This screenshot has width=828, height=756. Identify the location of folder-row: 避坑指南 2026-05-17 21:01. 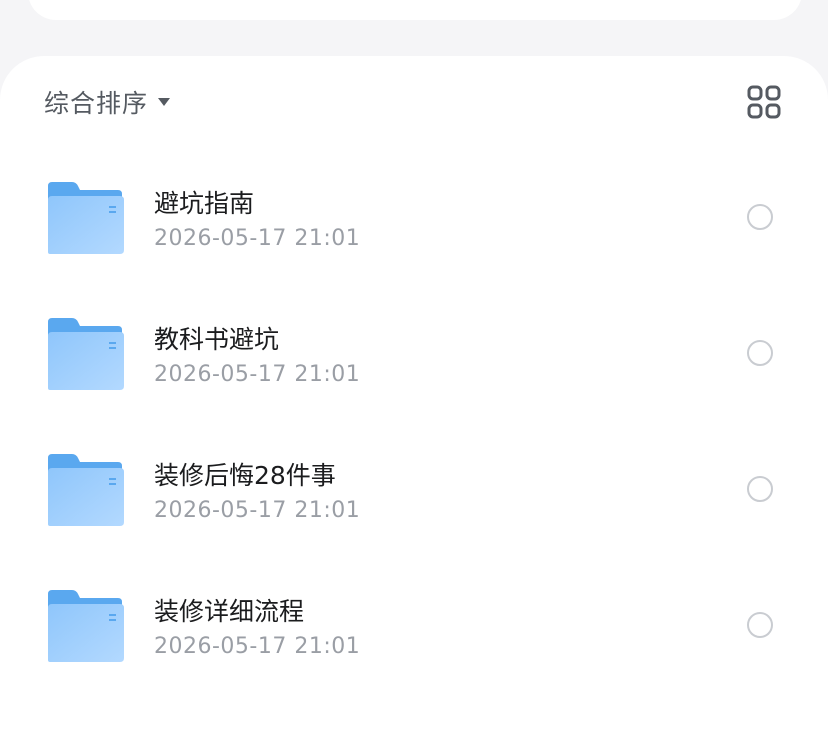
(414, 237).